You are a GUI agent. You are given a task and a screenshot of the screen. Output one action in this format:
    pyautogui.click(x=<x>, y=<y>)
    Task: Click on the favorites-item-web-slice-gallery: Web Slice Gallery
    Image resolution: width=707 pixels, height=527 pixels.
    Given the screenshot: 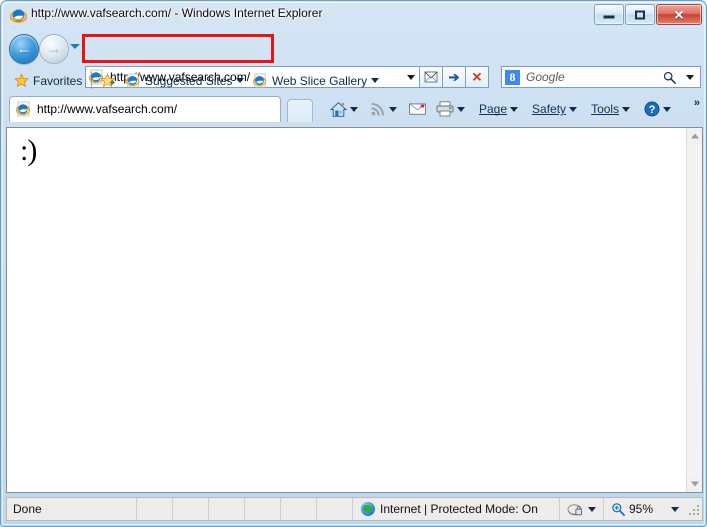 What is the action you would take?
    pyautogui.click(x=316, y=80)
    